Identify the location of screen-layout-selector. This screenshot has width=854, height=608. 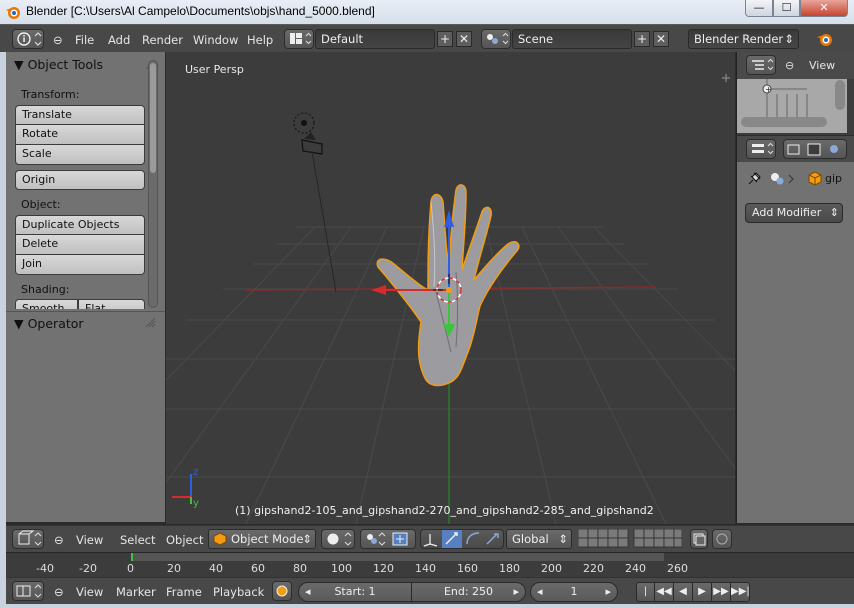
(299, 39).